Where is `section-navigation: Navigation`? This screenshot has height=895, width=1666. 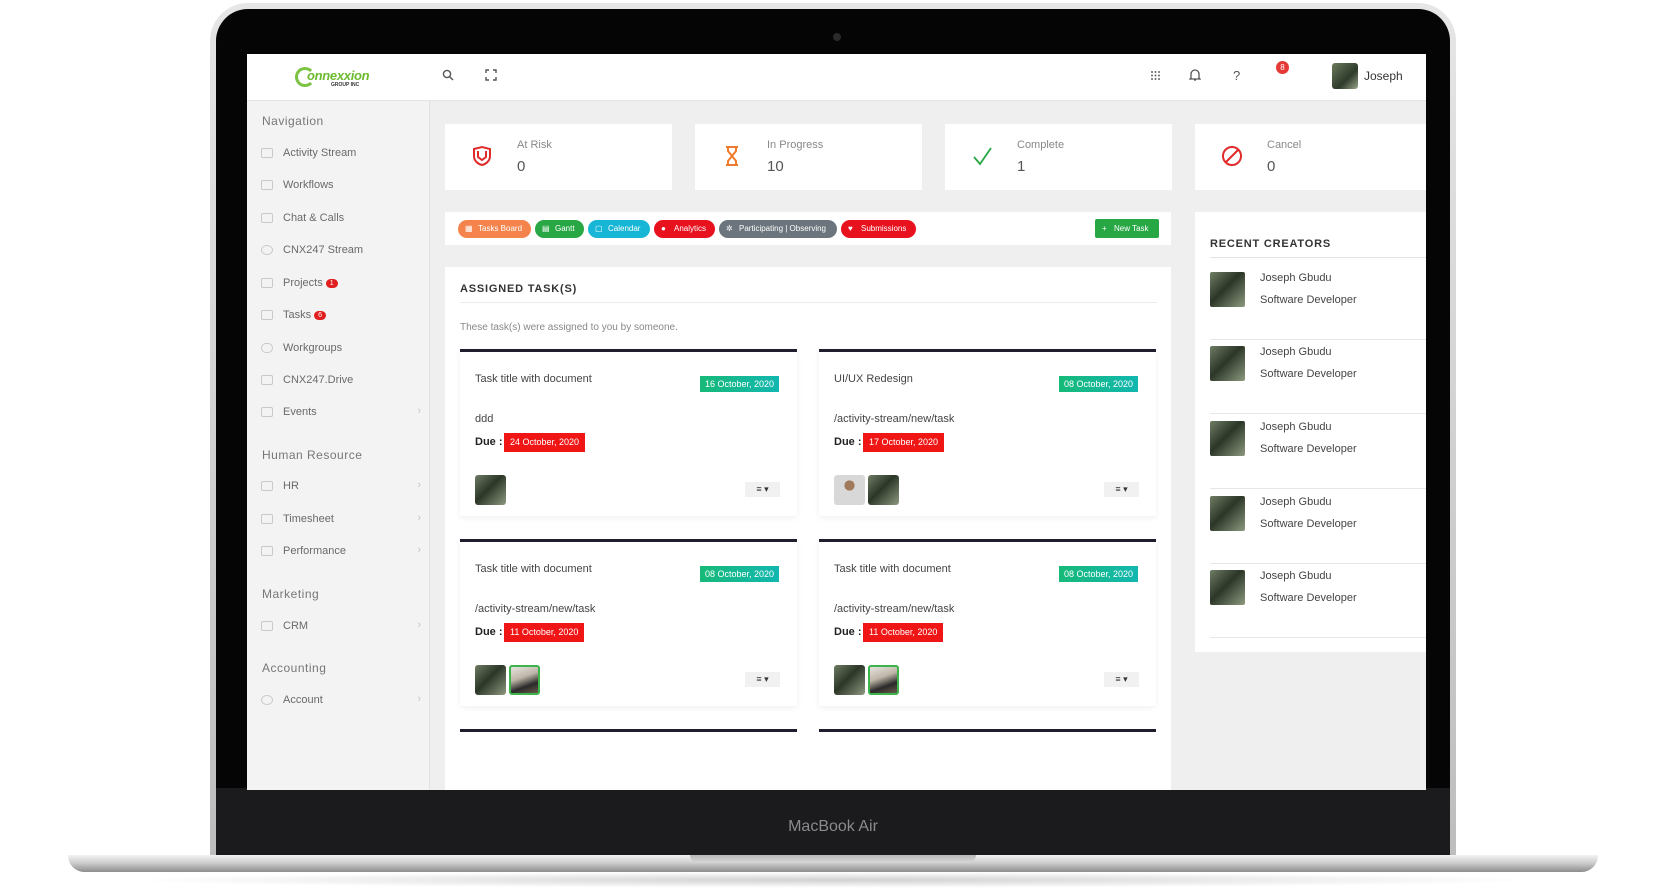
section-navigation: Navigation is located at coordinates (293, 121).